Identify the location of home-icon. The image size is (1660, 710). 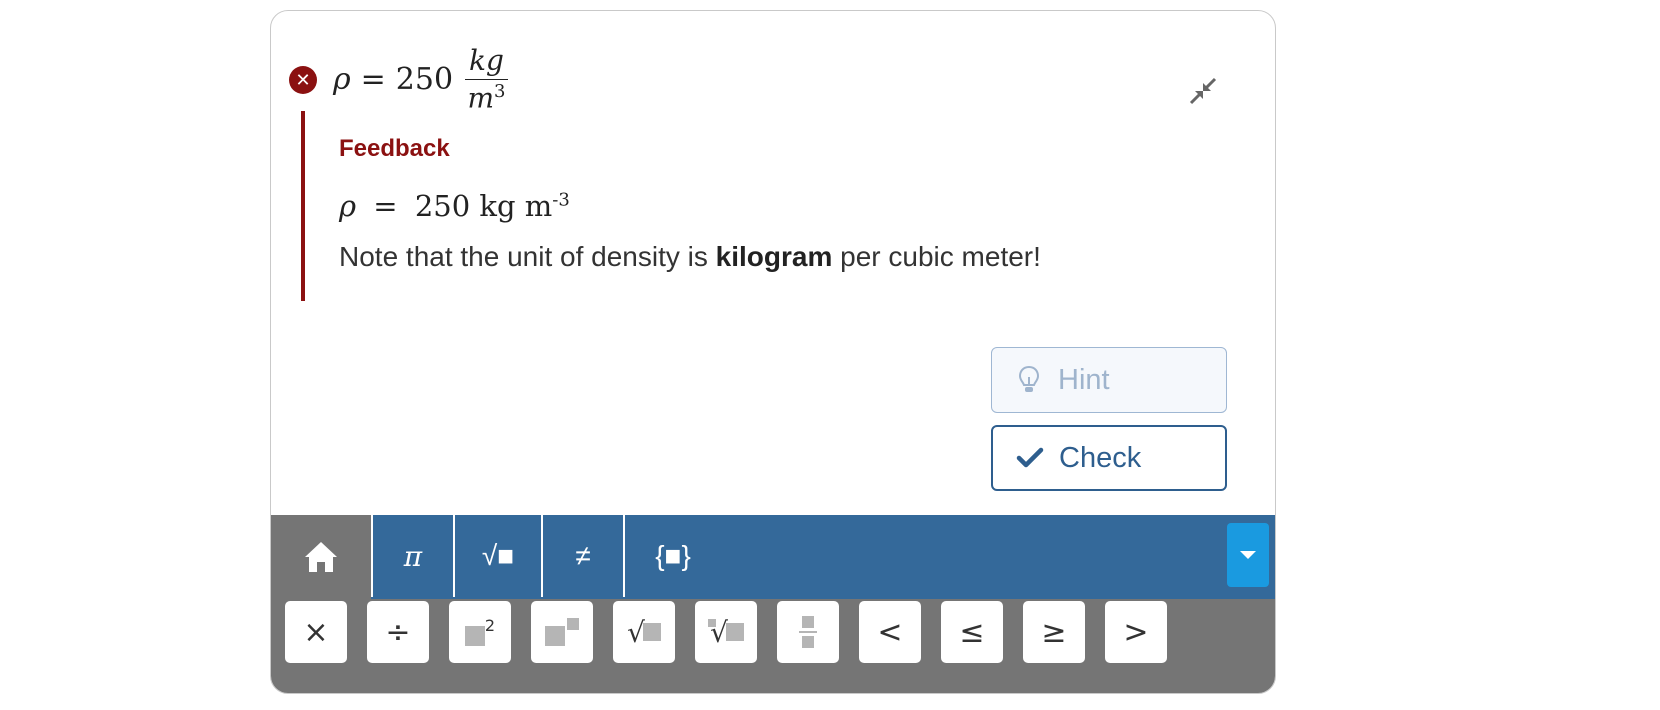
(321, 557).